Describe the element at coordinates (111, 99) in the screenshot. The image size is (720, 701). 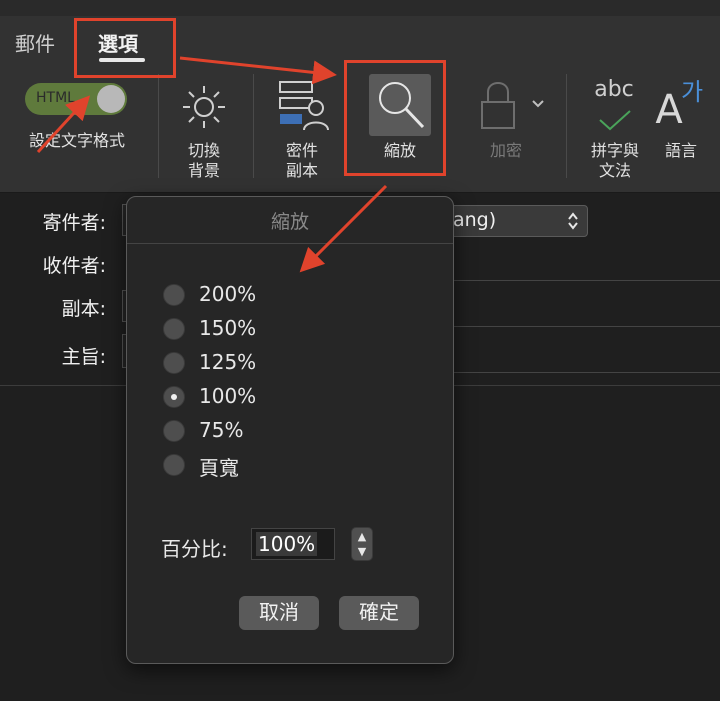
I see `toggle-knob` at that location.